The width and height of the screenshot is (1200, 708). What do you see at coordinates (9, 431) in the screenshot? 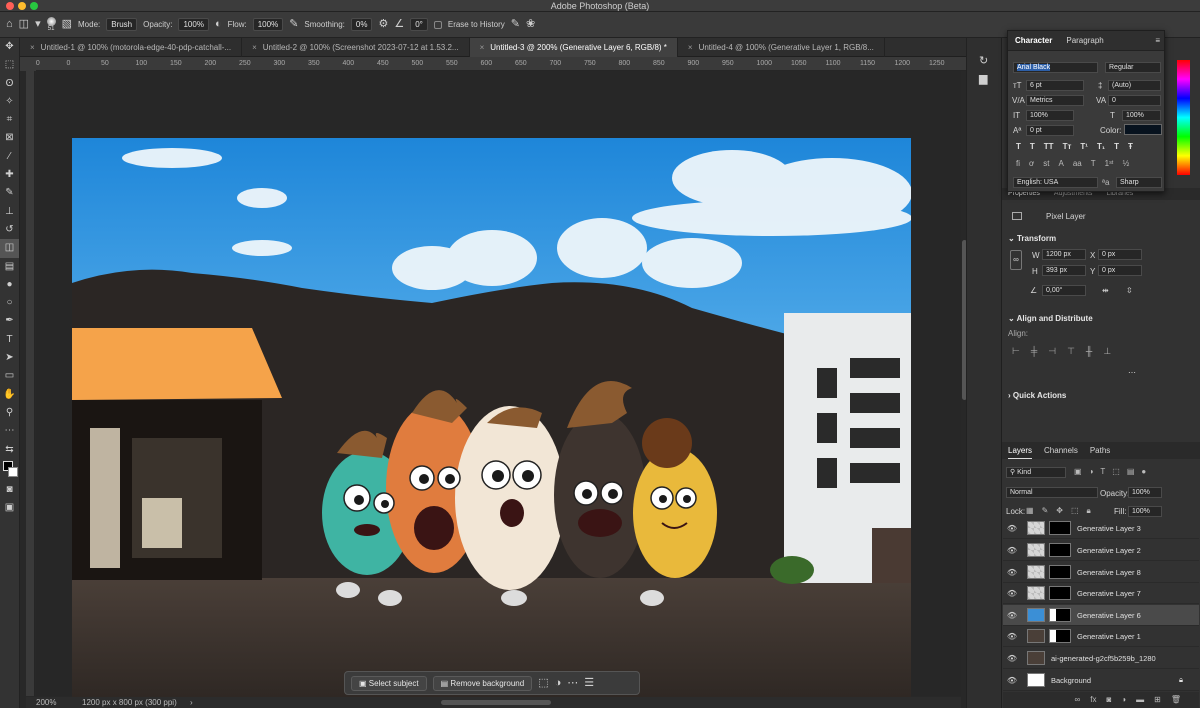
I see `more-tools-icon: ⋯` at bounding box center [9, 431].